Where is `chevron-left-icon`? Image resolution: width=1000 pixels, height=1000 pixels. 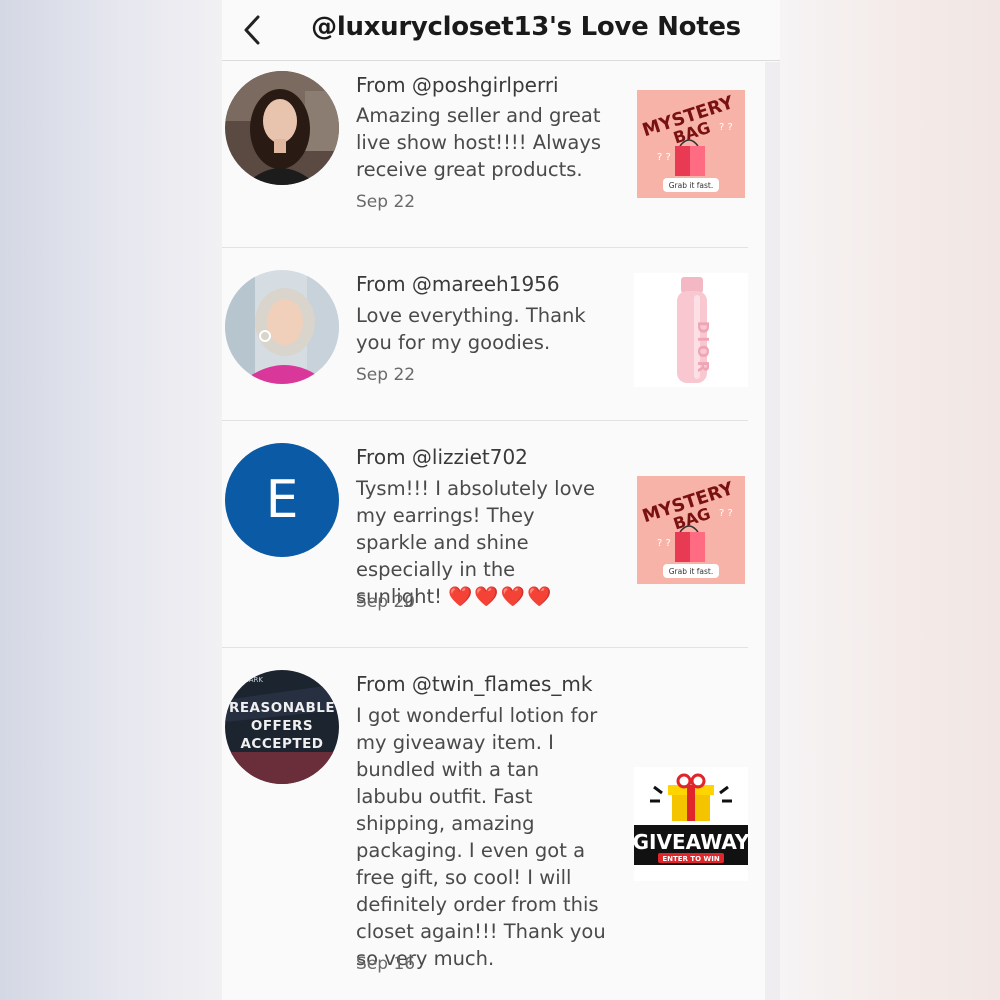
chevron-left-icon is located at coordinates (252, 30).